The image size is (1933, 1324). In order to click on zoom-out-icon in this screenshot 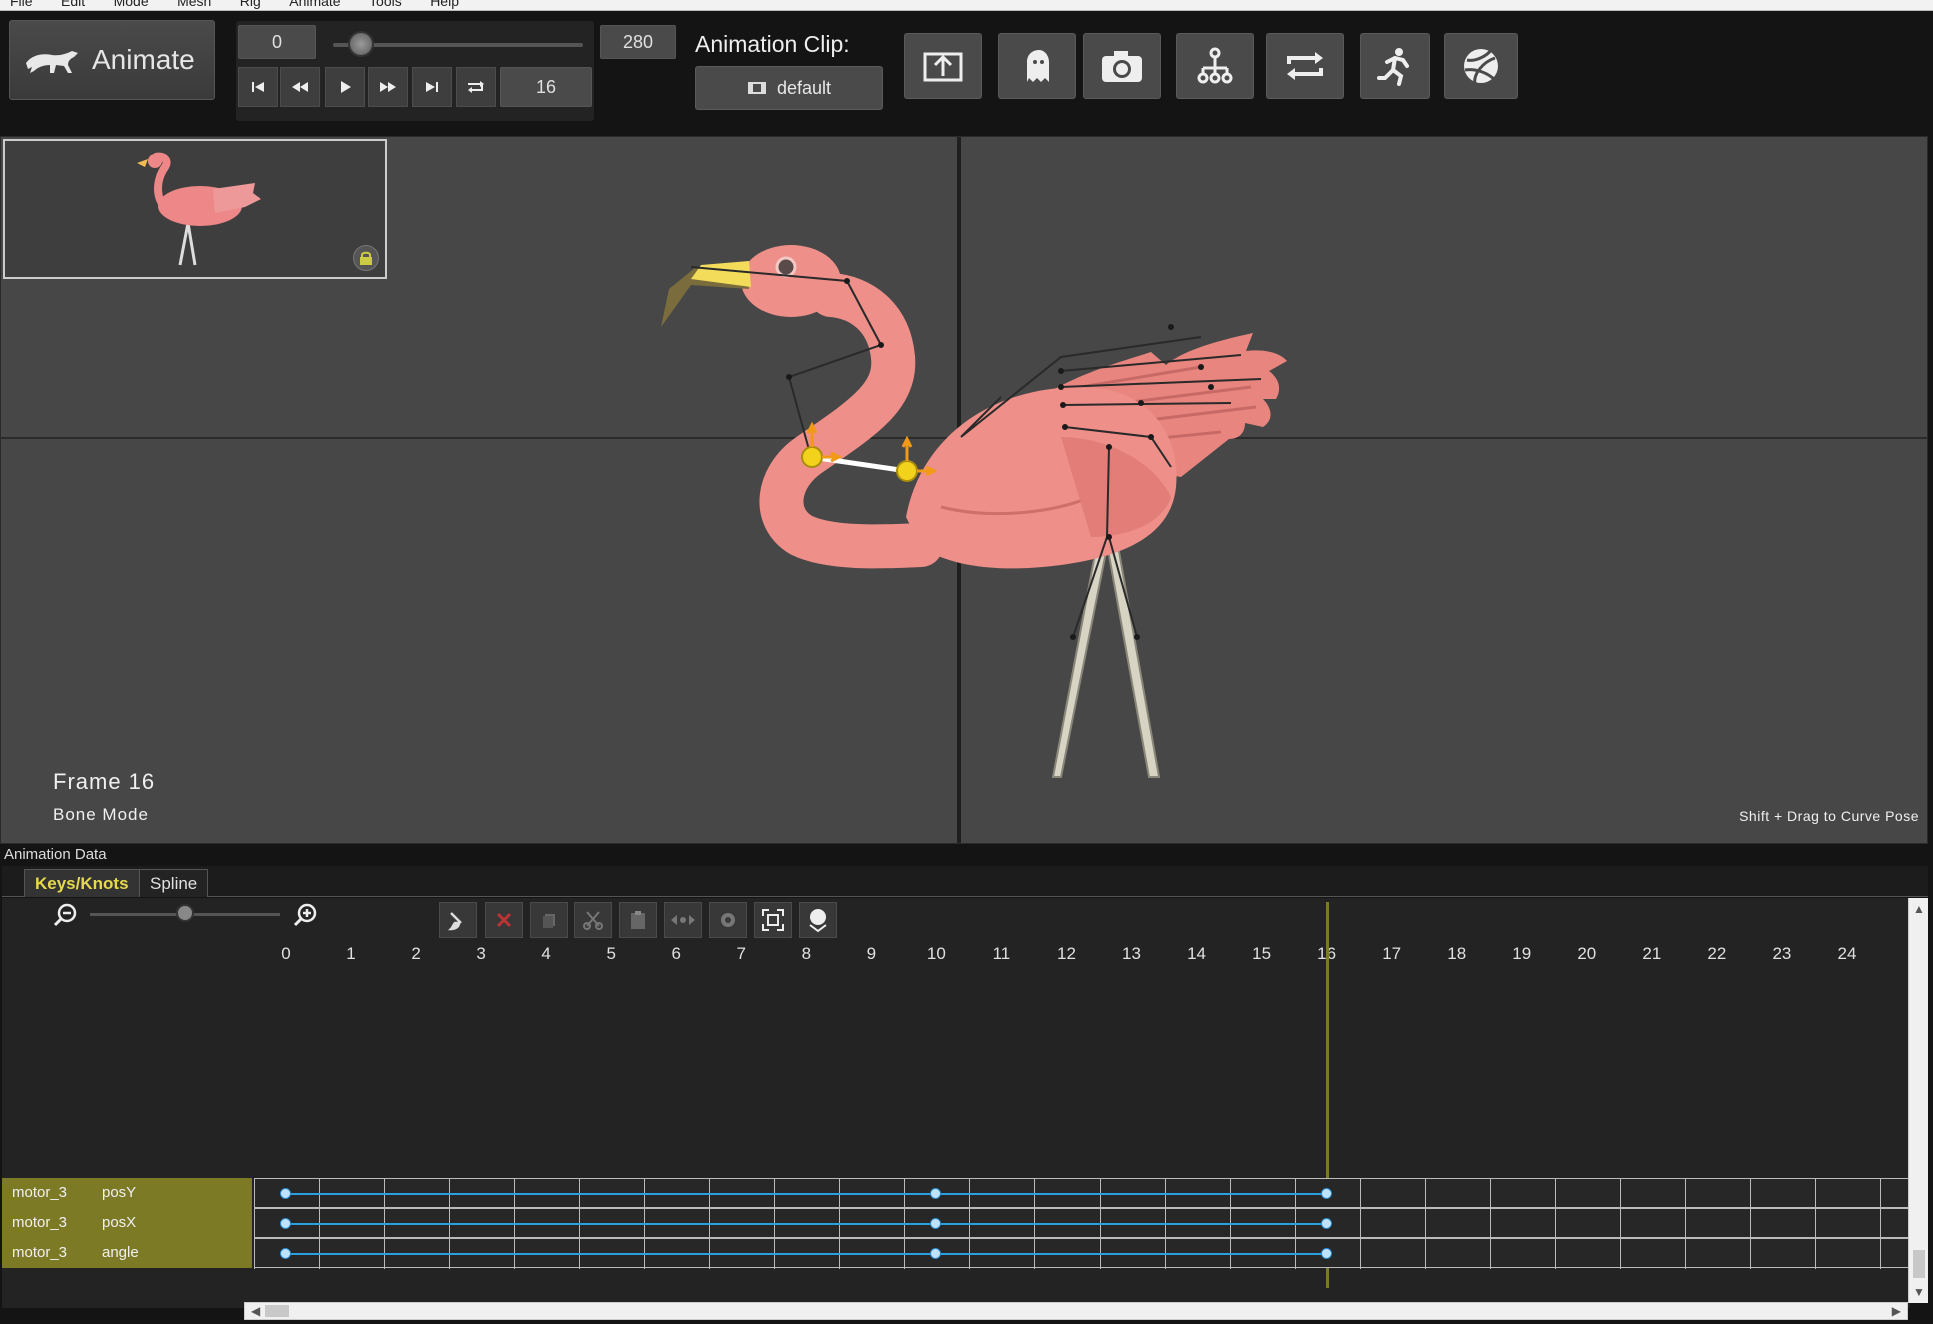, I will do `click(65, 915)`.